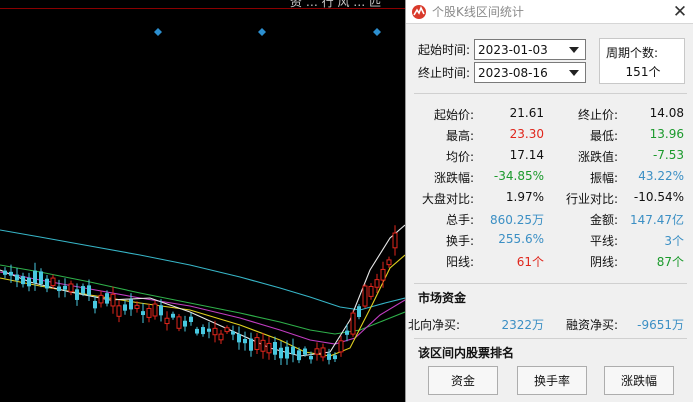 The height and width of the screenshot is (402, 693). What do you see at coordinates (552, 380) in the screenshot?
I see `turnover-rank-button: 换手率` at bounding box center [552, 380].